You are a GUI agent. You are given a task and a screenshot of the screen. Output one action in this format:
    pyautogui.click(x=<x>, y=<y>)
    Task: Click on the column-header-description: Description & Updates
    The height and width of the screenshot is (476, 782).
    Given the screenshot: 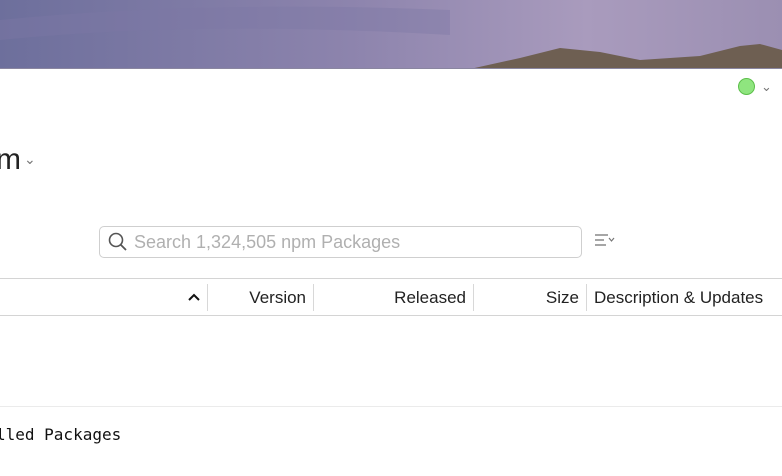 What is the action you would take?
    pyautogui.click(x=678, y=297)
    